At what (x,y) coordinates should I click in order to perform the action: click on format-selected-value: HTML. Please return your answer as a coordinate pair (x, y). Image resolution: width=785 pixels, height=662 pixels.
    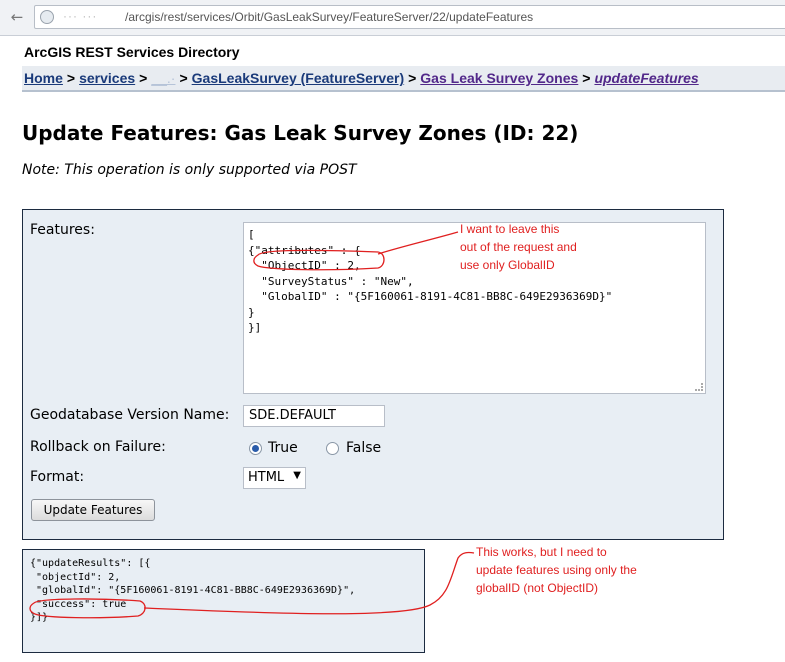
    Looking at the image, I should click on (266, 477).